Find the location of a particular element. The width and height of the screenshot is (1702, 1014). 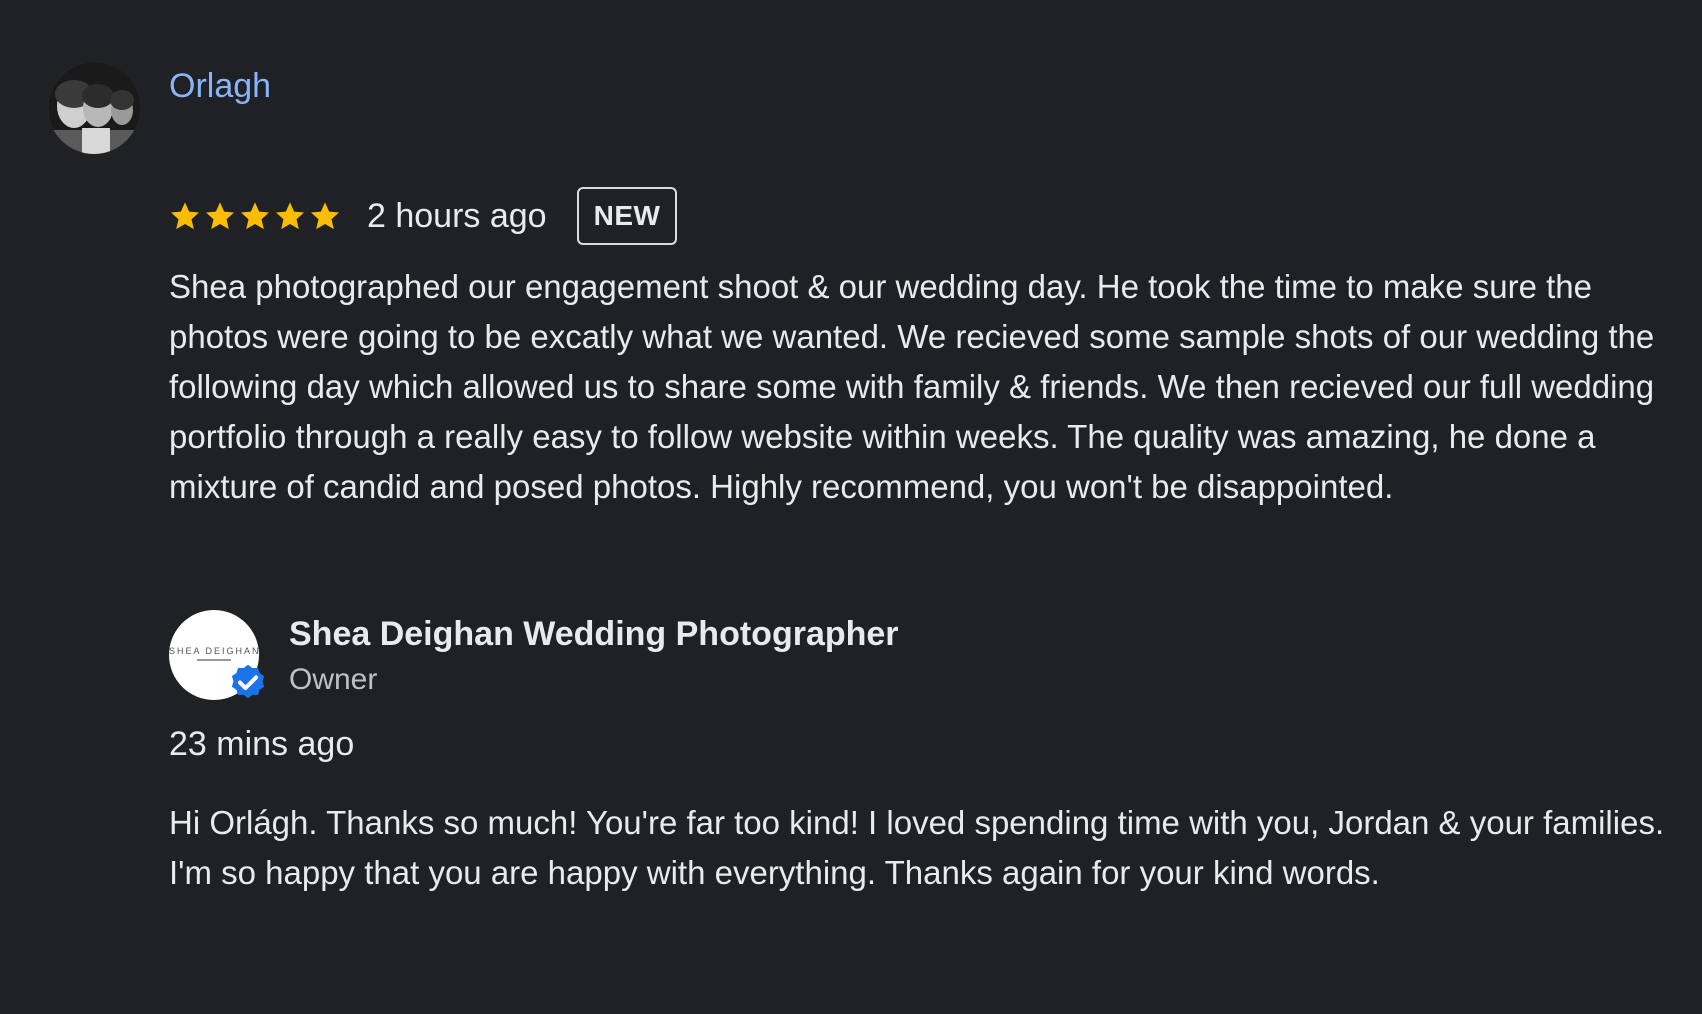

new-badge: NEW is located at coordinates (627, 216).